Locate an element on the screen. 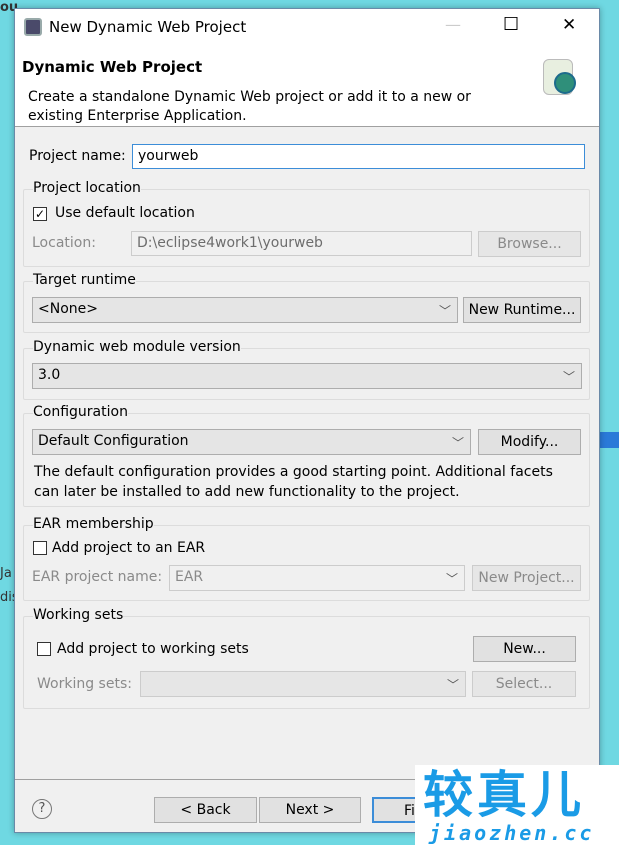 The height and width of the screenshot is (845, 619). use-default-location-label: Use default location is located at coordinates (125, 213).